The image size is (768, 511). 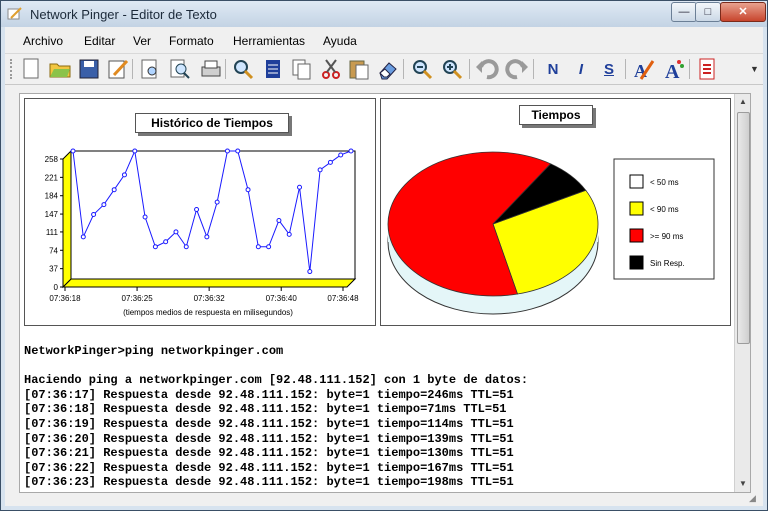 I want to click on chart-floor, so click(x=209, y=283).